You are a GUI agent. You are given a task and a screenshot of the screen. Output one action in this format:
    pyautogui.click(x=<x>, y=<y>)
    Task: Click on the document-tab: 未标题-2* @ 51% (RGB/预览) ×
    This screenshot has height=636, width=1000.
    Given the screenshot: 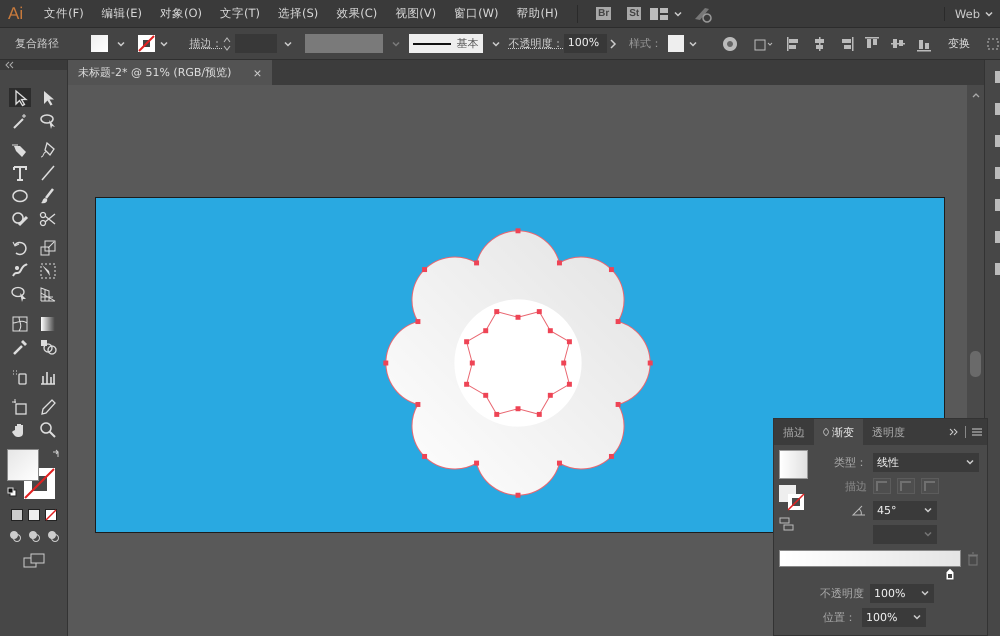 What is the action you would take?
    pyautogui.click(x=170, y=72)
    